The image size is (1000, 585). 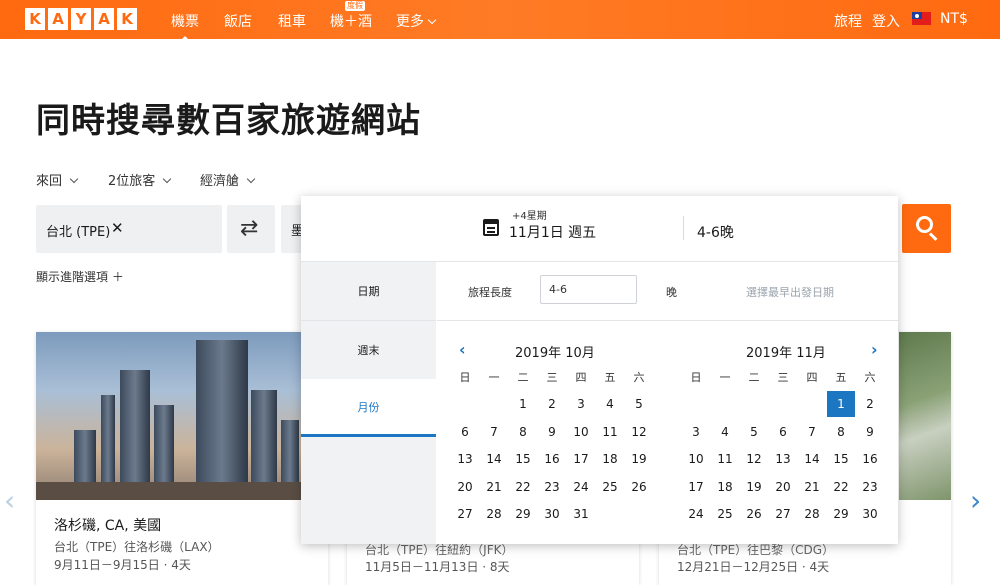 What do you see at coordinates (599, 229) in the screenshot?
I see `date-picker-header: +4星期 11月1日 週五 4-6晚` at bounding box center [599, 229].